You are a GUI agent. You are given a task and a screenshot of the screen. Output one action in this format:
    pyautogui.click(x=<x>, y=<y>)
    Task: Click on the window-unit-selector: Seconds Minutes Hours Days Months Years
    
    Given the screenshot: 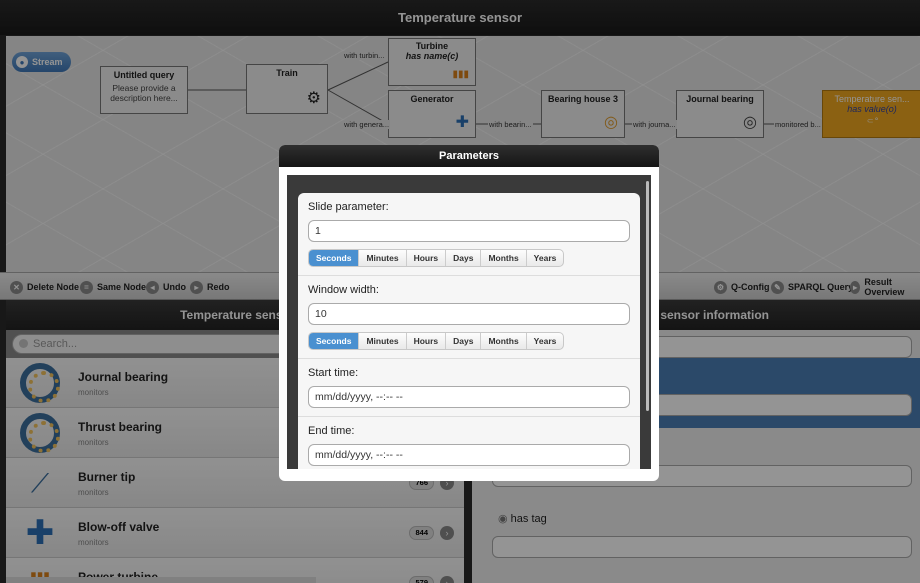 What is the action you would take?
    pyautogui.click(x=436, y=341)
    